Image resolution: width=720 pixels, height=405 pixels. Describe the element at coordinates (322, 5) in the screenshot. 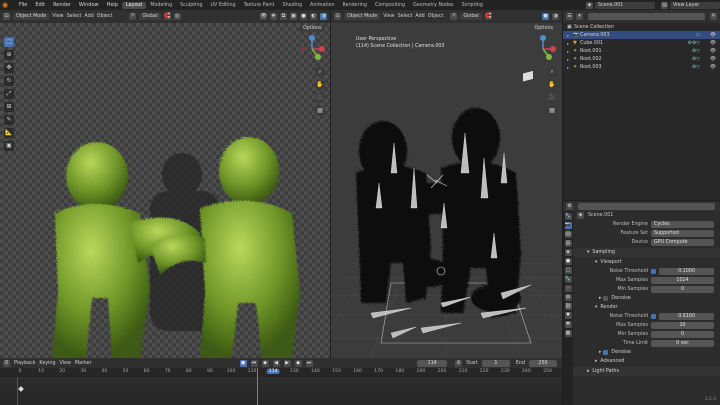

I see `workspace-tab-animation: Animation` at that location.